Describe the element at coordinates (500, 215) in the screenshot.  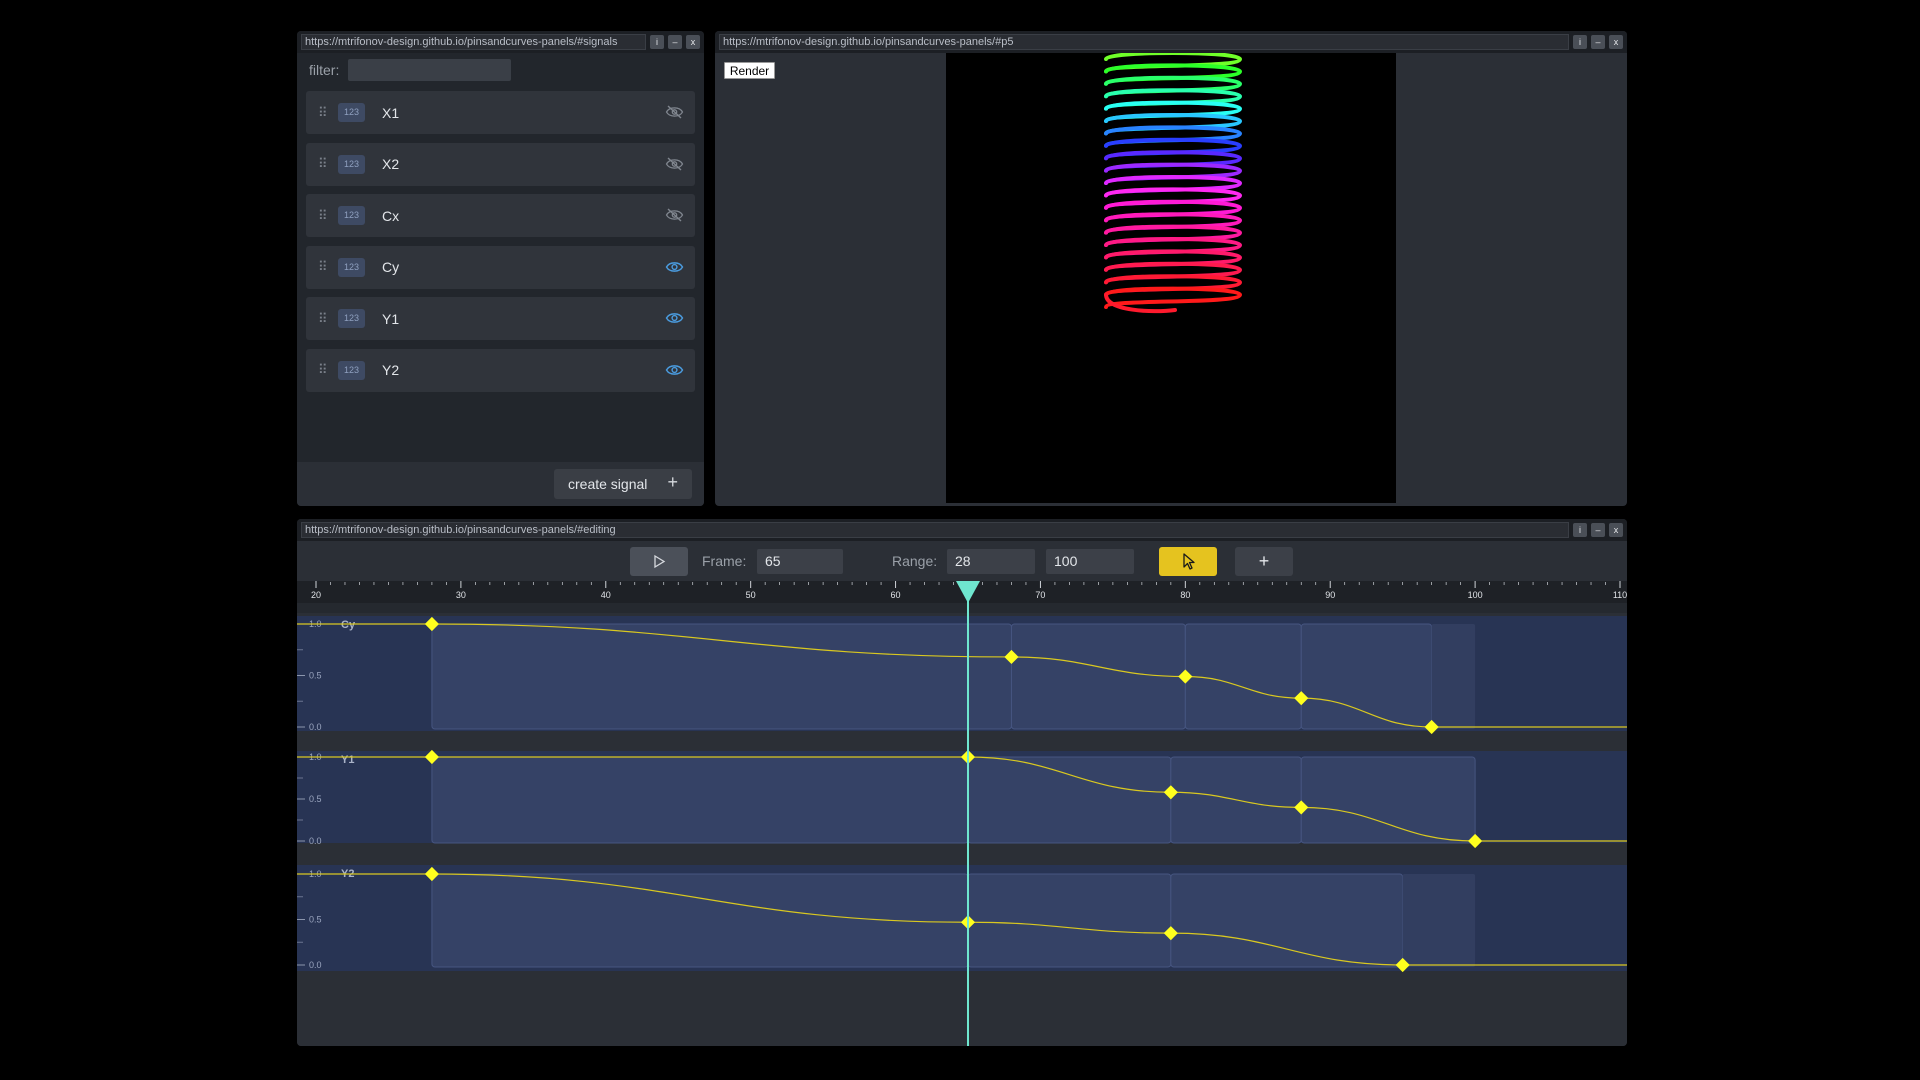
I see `signal-item-cx: ⠿ 123 Cx` at that location.